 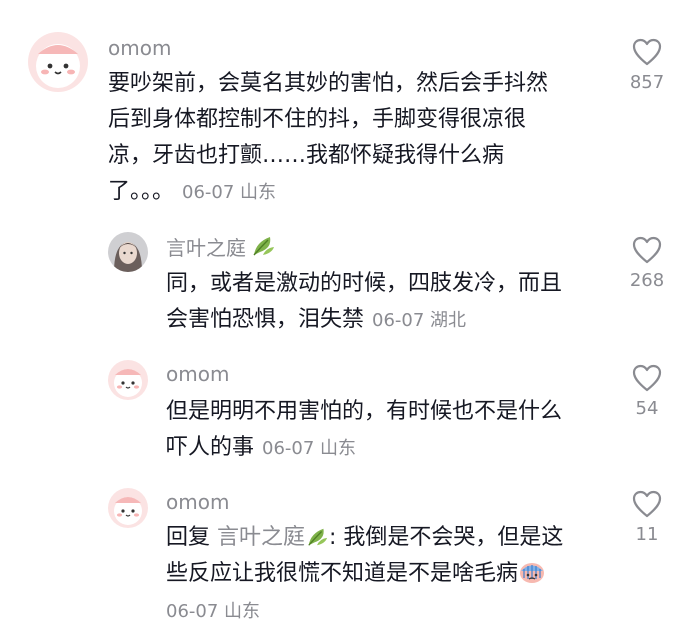 I want to click on comment-line: 了。。。, so click(x=141, y=191).